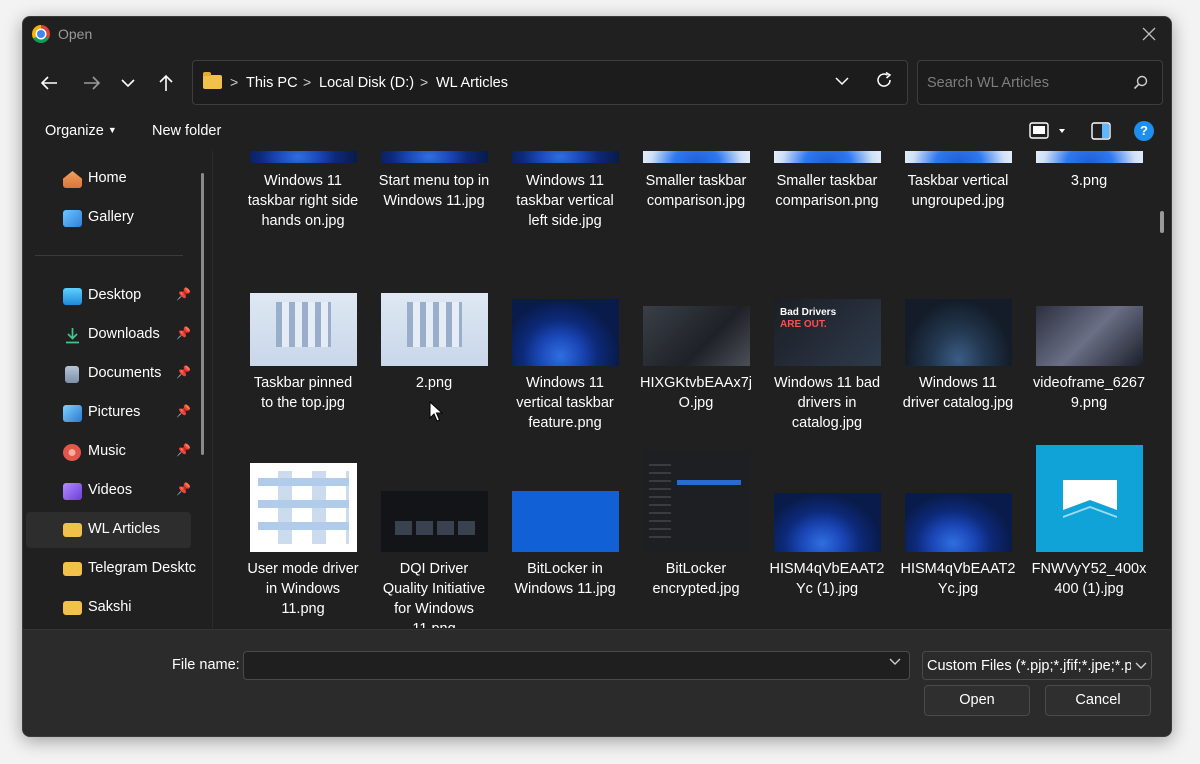 This screenshot has width=1200, height=764. What do you see at coordinates (1144, 131) in the screenshot?
I see `help-icon: ?` at bounding box center [1144, 131].